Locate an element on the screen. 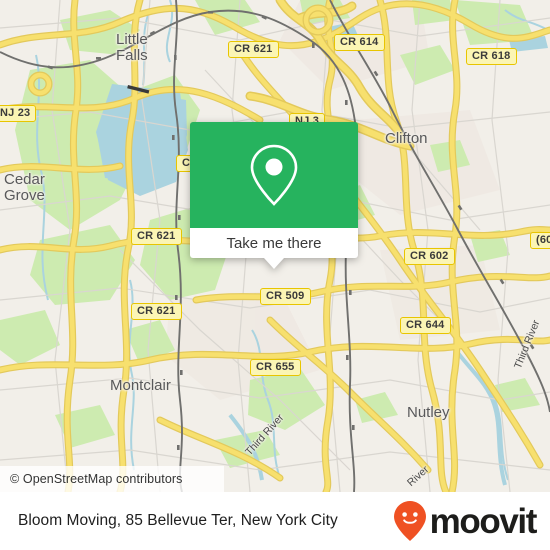  popup-image-area is located at coordinates (274, 175).